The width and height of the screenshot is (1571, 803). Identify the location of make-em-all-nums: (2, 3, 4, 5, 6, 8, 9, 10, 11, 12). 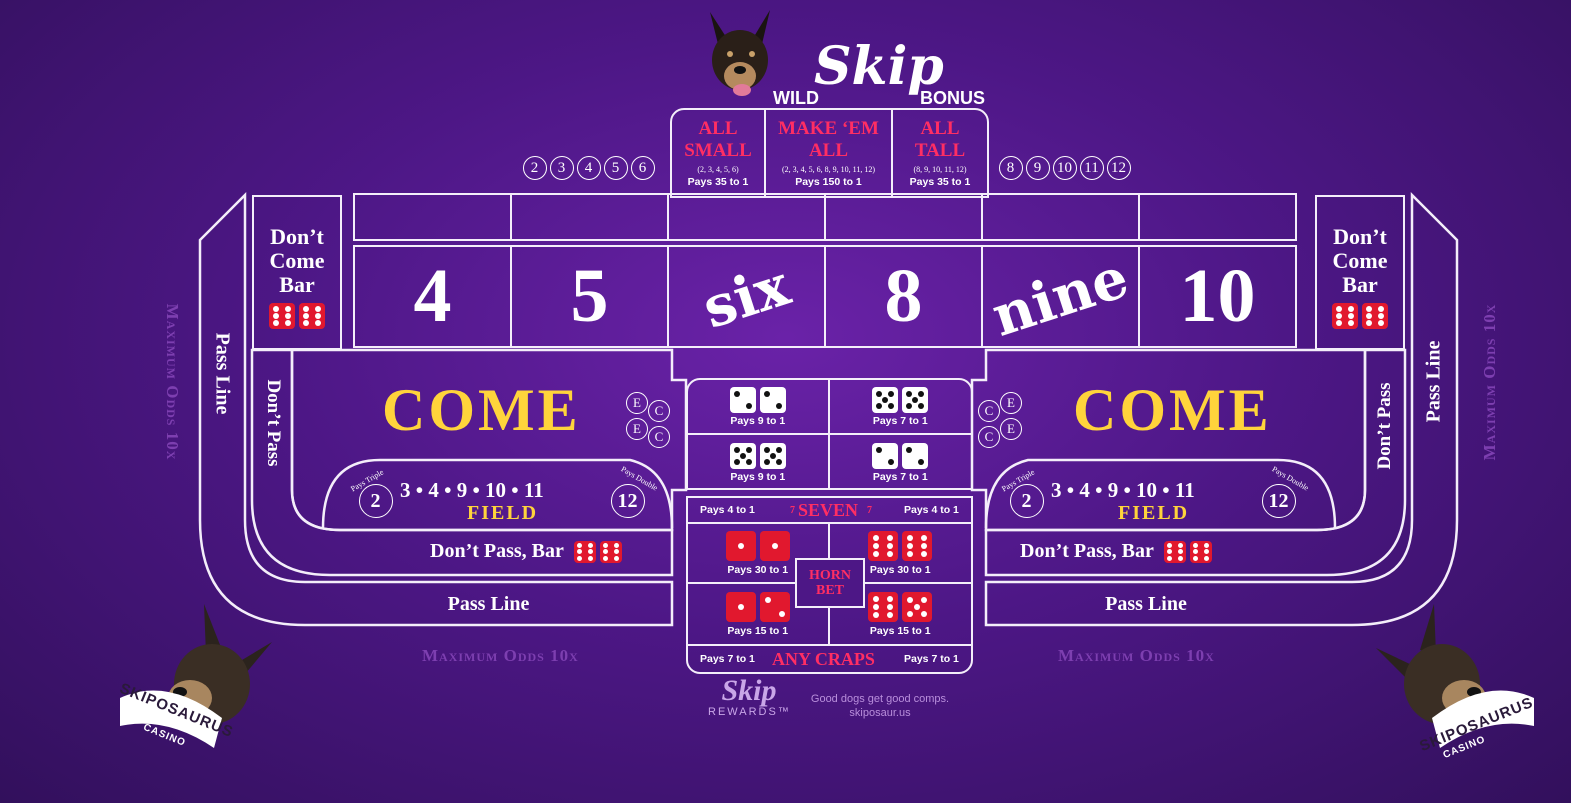
(828, 169).